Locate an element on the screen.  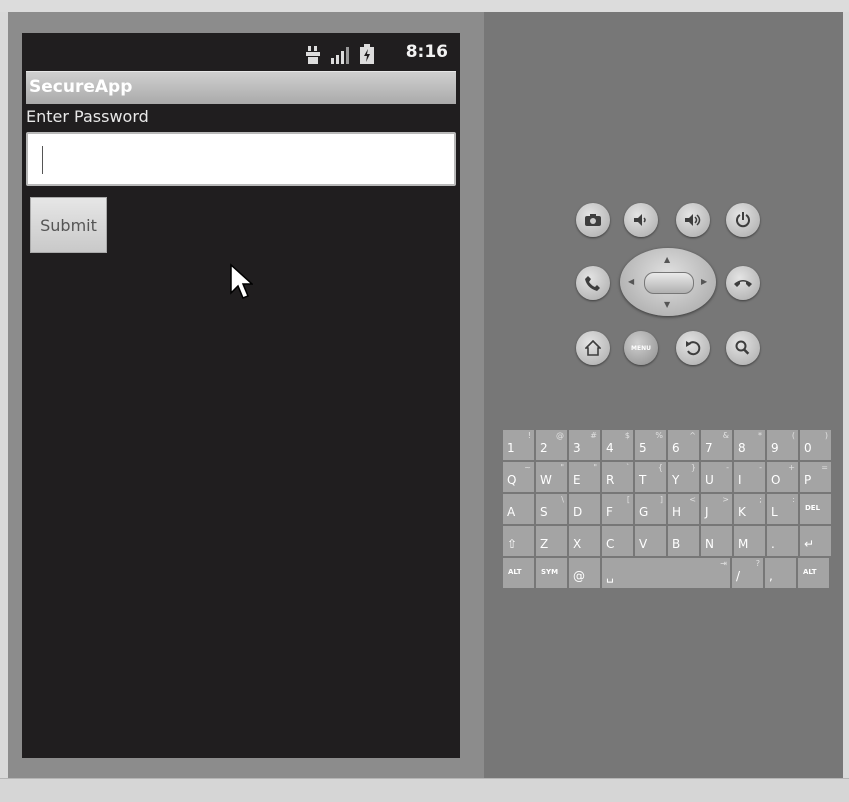
search-button is located at coordinates (743, 348).